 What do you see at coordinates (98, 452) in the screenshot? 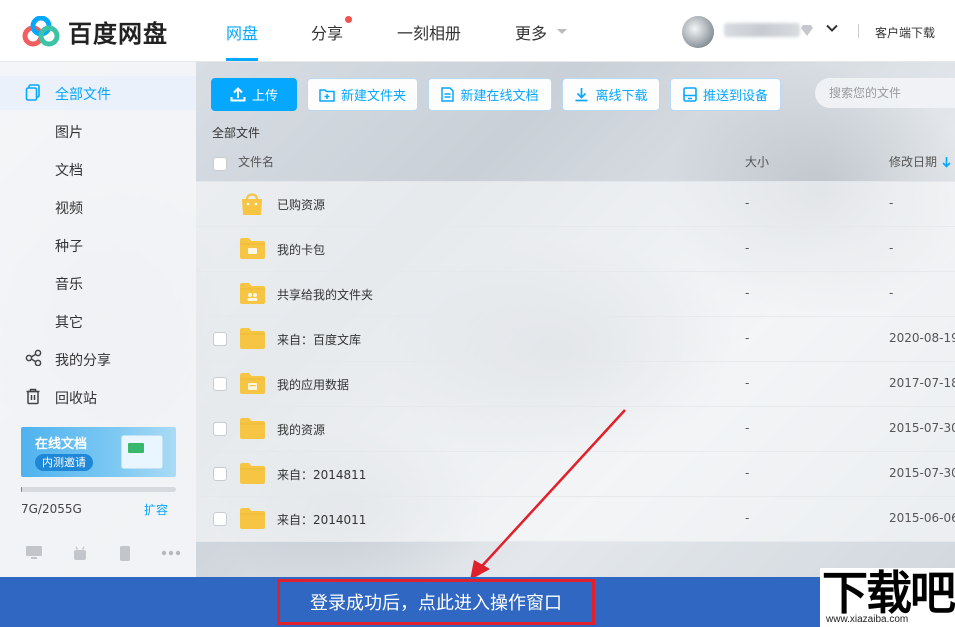
I see `online-docs-promo-banner: 在线文档 内测邀请` at bounding box center [98, 452].